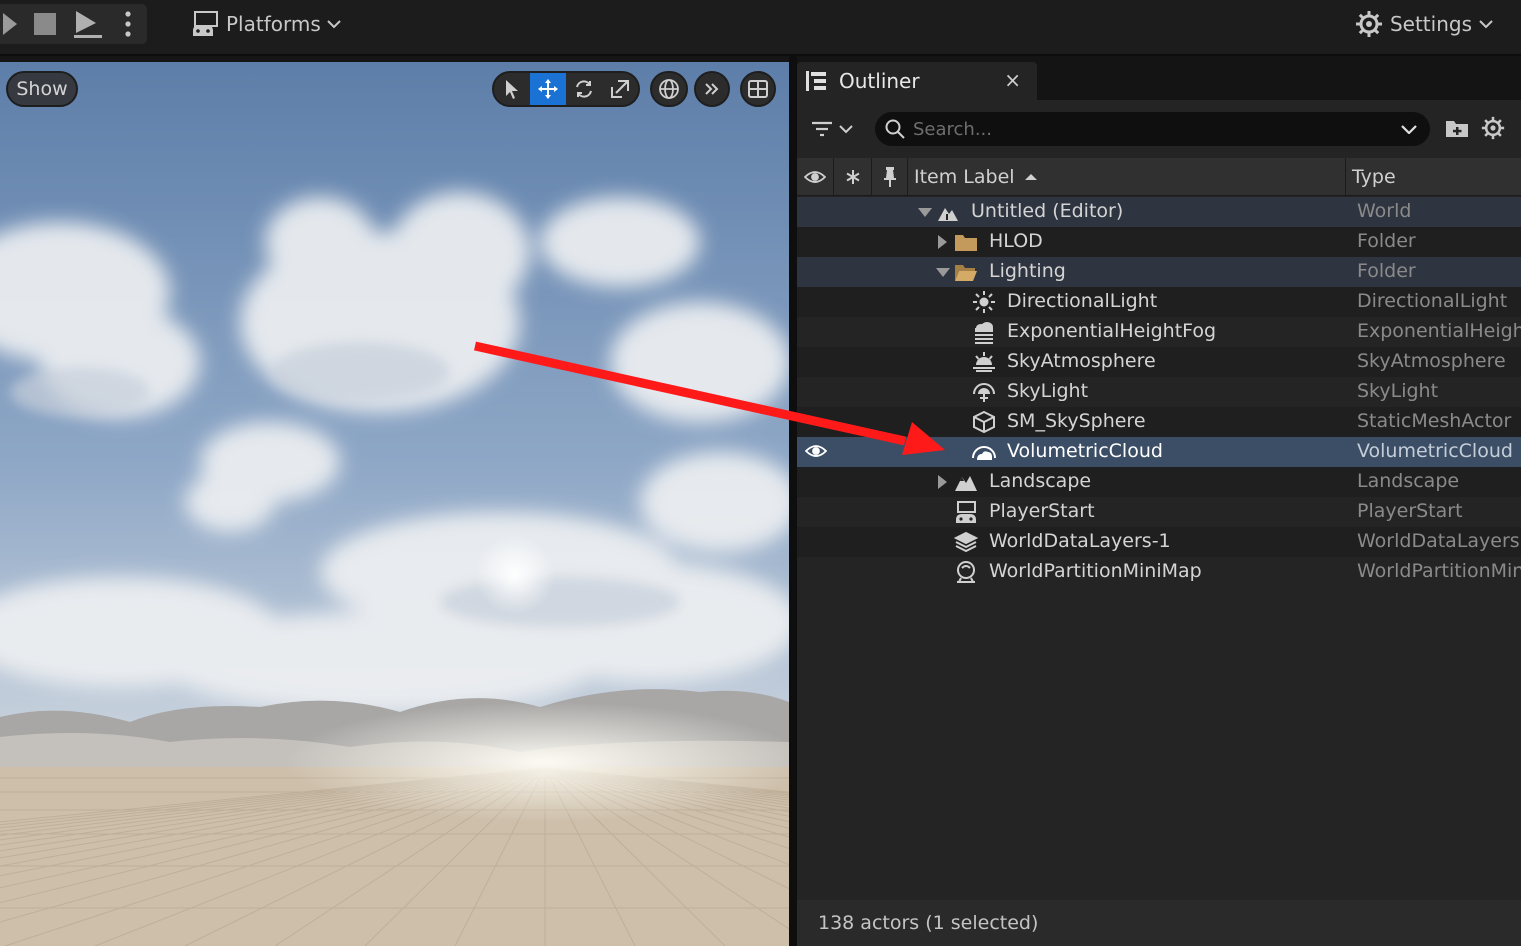 This screenshot has height=946, width=1521. I want to click on tree-row: SM_SkySphere StaticMeshActor, so click(1159, 422).